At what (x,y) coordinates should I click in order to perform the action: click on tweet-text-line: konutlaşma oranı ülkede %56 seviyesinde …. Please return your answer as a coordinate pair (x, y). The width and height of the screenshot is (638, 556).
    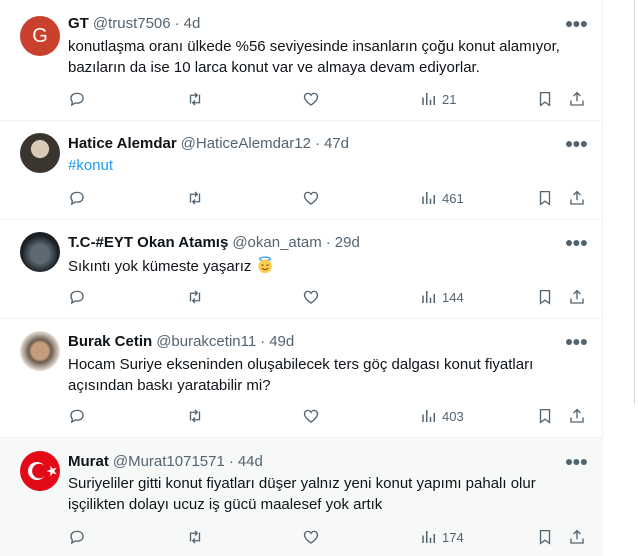
    Looking at the image, I should click on (314, 46).